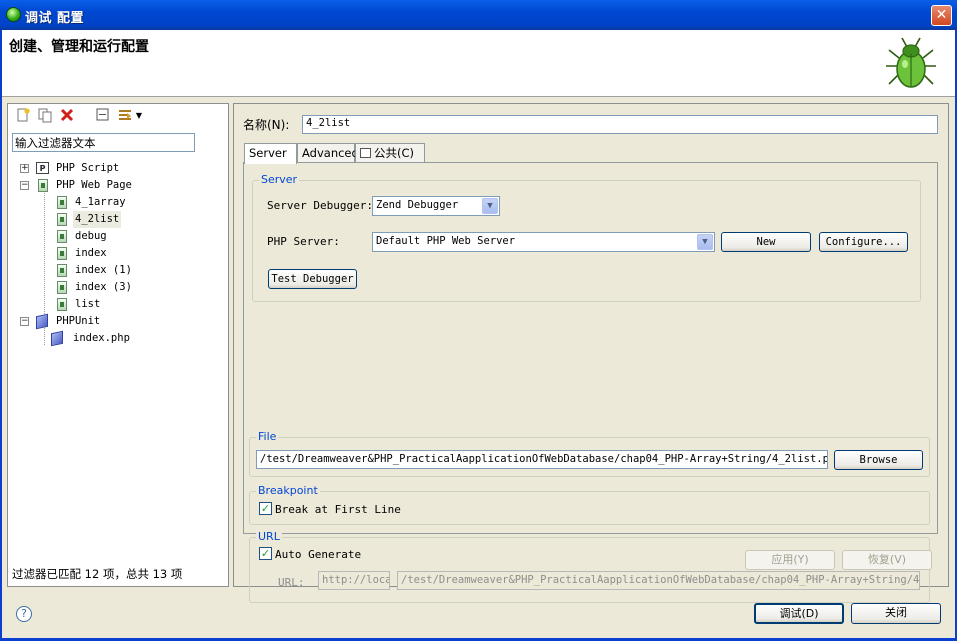  What do you see at coordinates (103, 142) in the screenshot?
I see `filter-input` at bounding box center [103, 142].